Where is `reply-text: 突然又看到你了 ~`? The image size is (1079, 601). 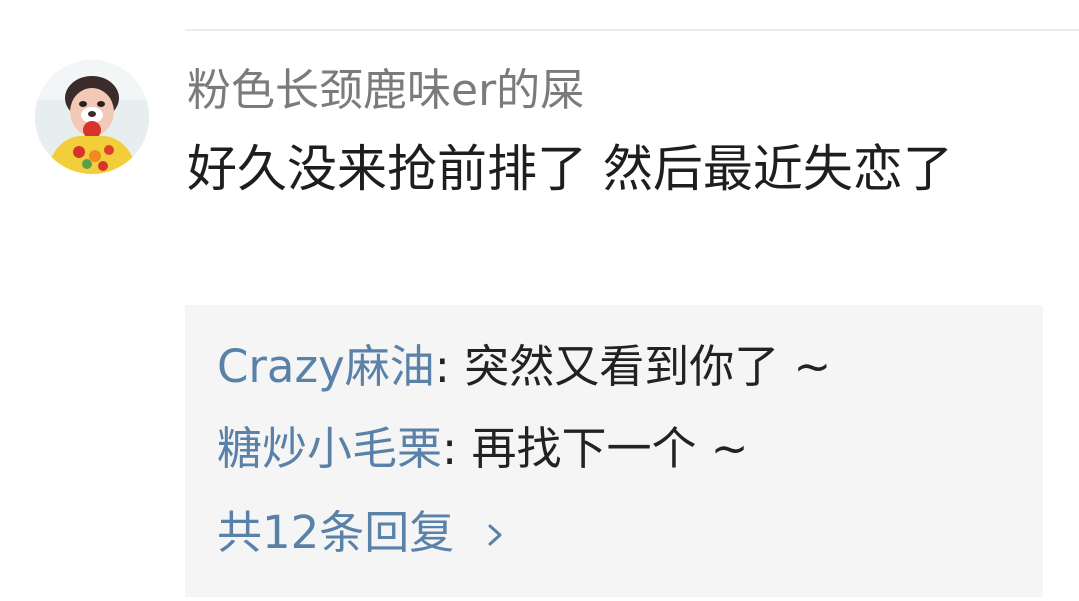
reply-text: 突然又看到你了 ~ is located at coordinates (648, 366).